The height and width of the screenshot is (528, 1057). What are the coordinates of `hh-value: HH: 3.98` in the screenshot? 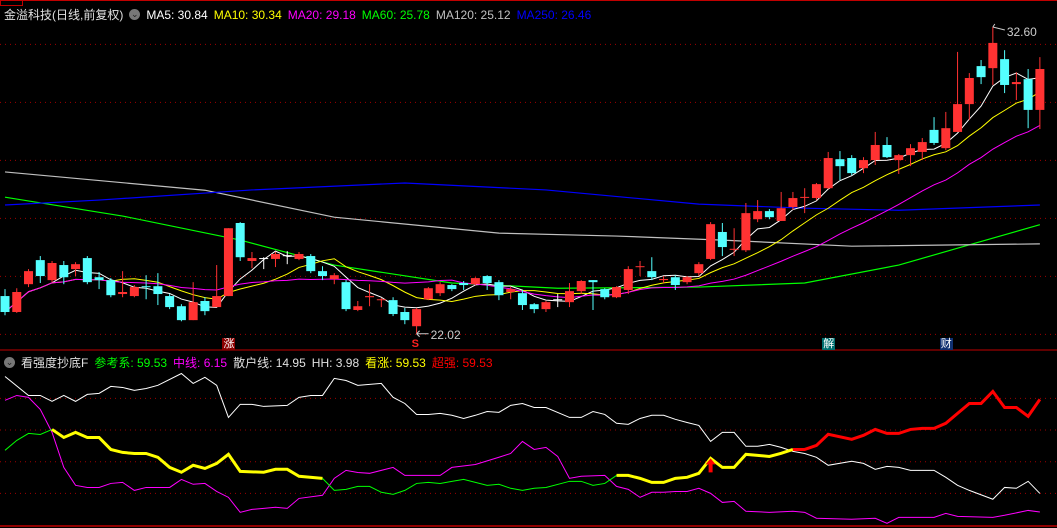 It's located at (335, 362).